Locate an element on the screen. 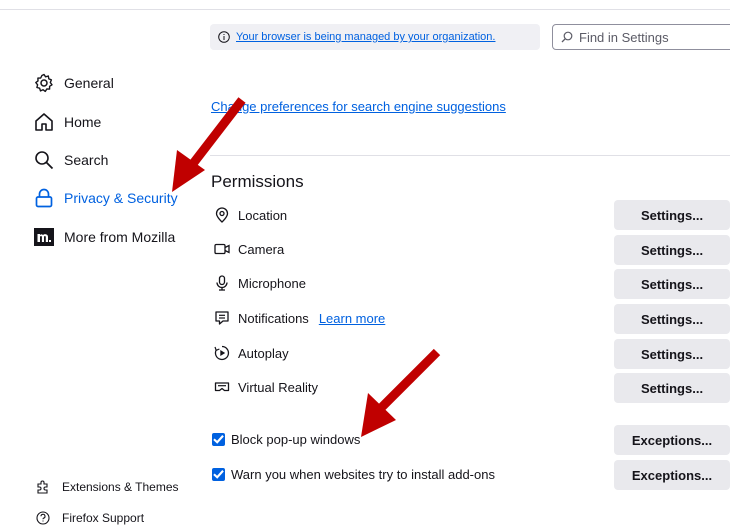 The width and height of the screenshot is (730, 525). gear-icon is located at coordinates (44, 83).